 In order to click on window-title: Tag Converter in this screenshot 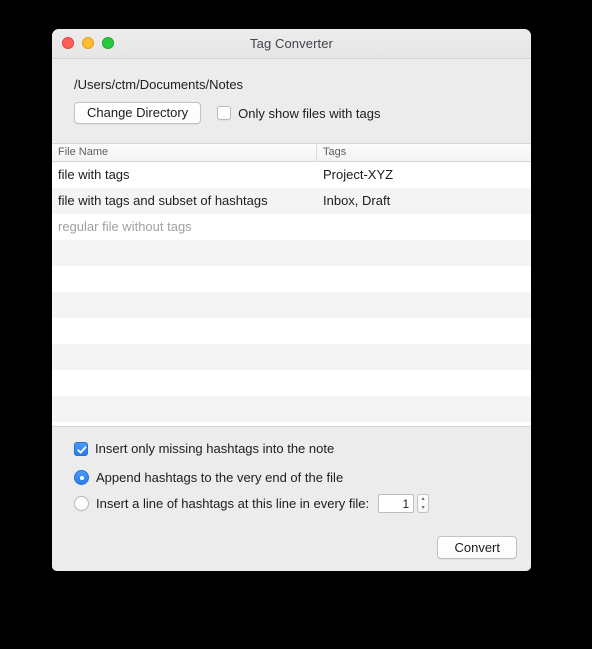, I will do `click(291, 43)`.